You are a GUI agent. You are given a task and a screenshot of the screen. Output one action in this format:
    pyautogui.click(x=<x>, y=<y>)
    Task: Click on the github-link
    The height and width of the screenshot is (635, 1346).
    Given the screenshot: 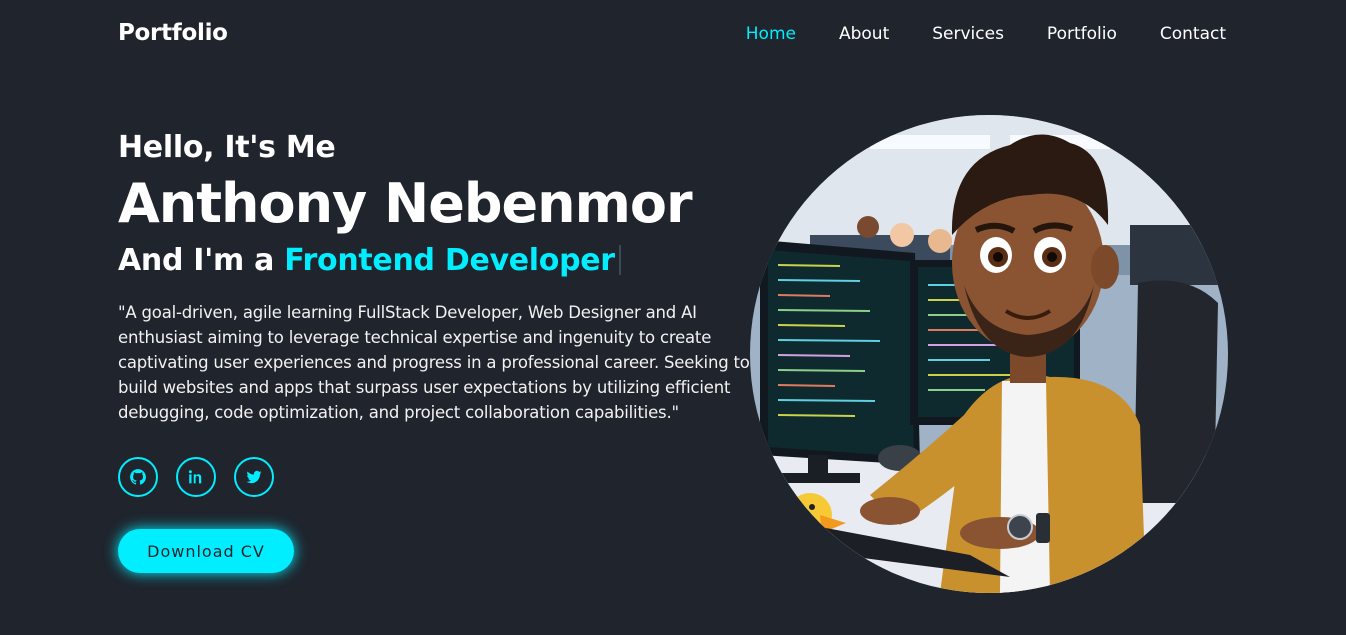 What is the action you would take?
    pyautogui.click(x=138, y=477)
    